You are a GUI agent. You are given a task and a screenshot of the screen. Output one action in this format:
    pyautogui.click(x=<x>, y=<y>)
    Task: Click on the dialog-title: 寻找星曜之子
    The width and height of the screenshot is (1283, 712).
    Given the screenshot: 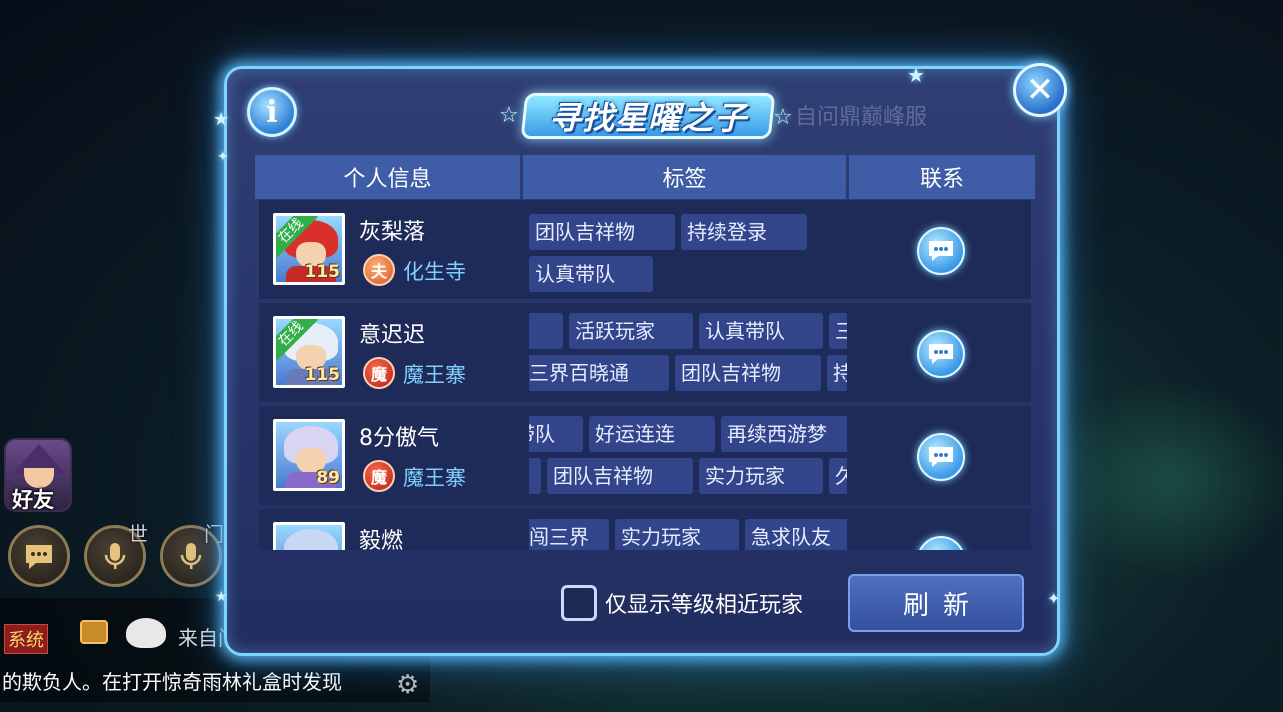 What is the action you would take?
    pyautogui.click(x=647, y=118)
    